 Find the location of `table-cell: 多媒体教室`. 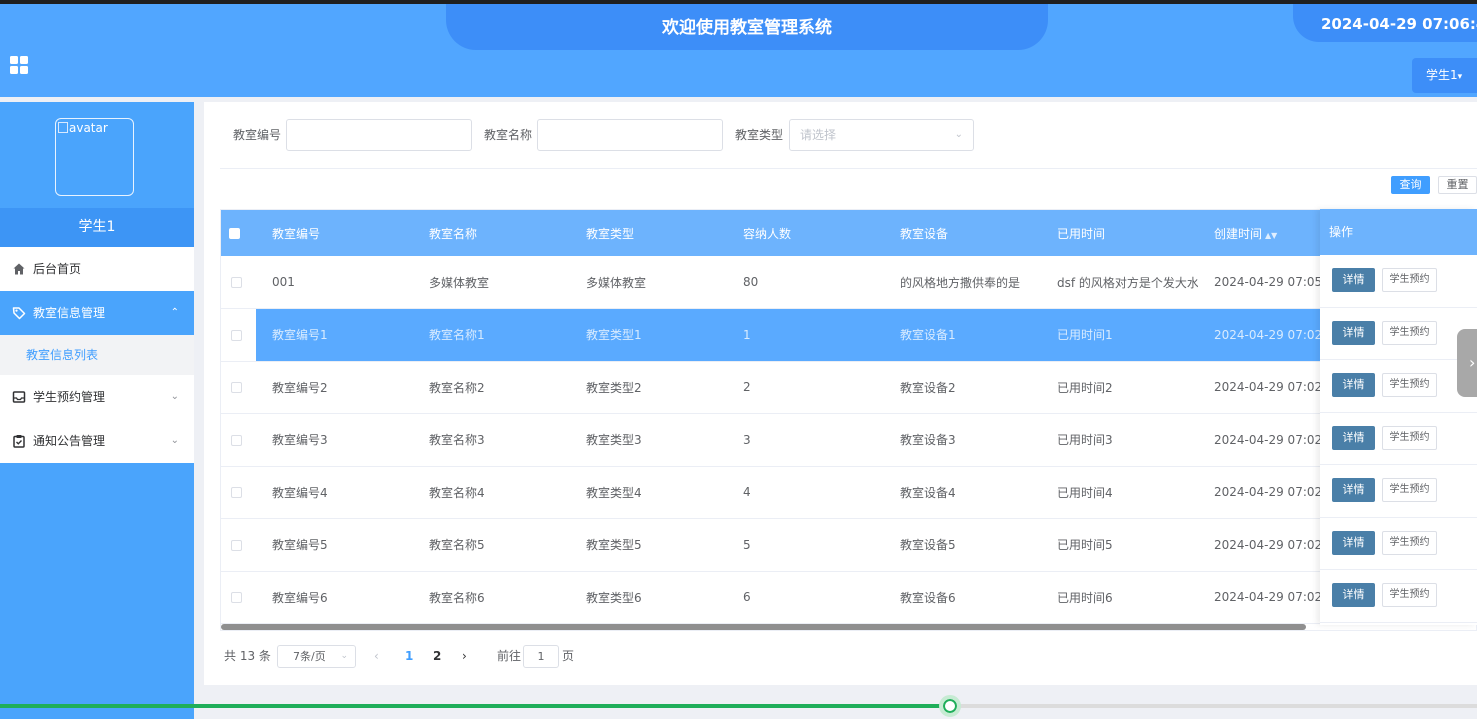

table-cell: 多媒体教室 is located at coordinates (459, 282).